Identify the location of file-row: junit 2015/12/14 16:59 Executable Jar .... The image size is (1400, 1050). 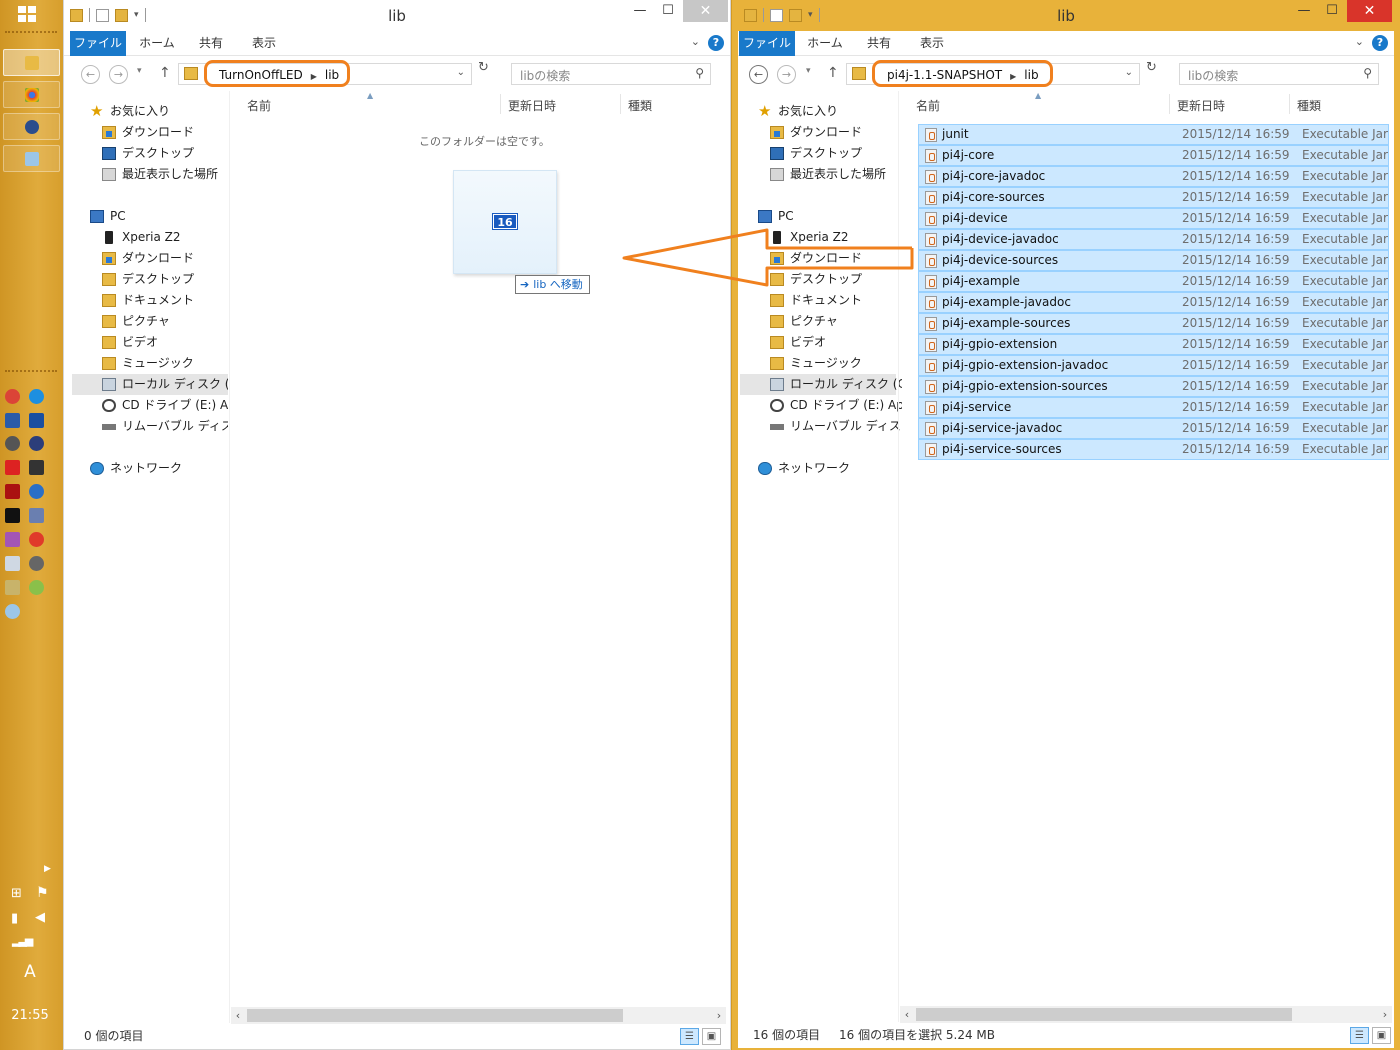
(1153, 134).